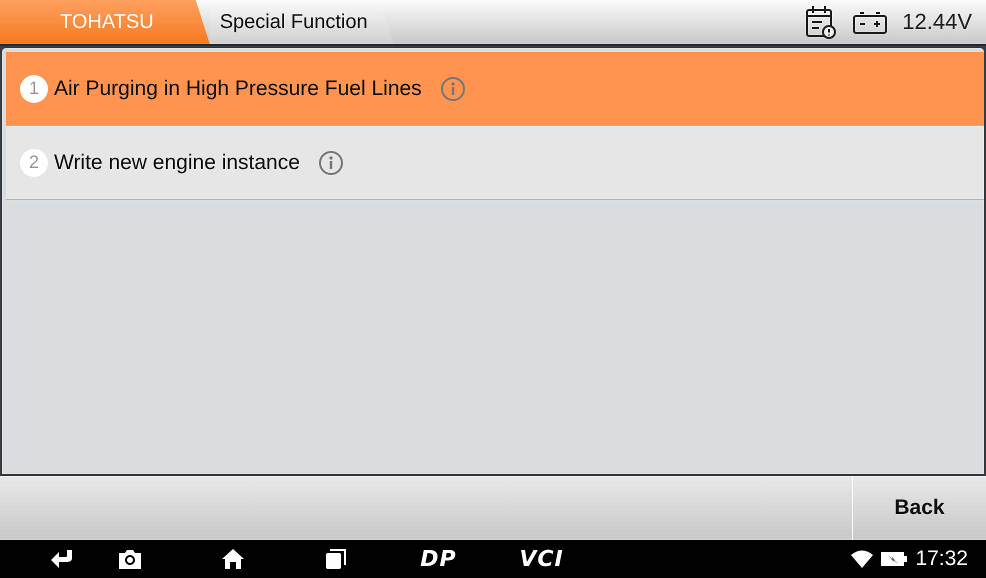 The width and height of the screenshot is (986, 578). What do you see at coordinates (232, 559) in the screenshot?
I see `home-icon` at bounding box center [232, 559].